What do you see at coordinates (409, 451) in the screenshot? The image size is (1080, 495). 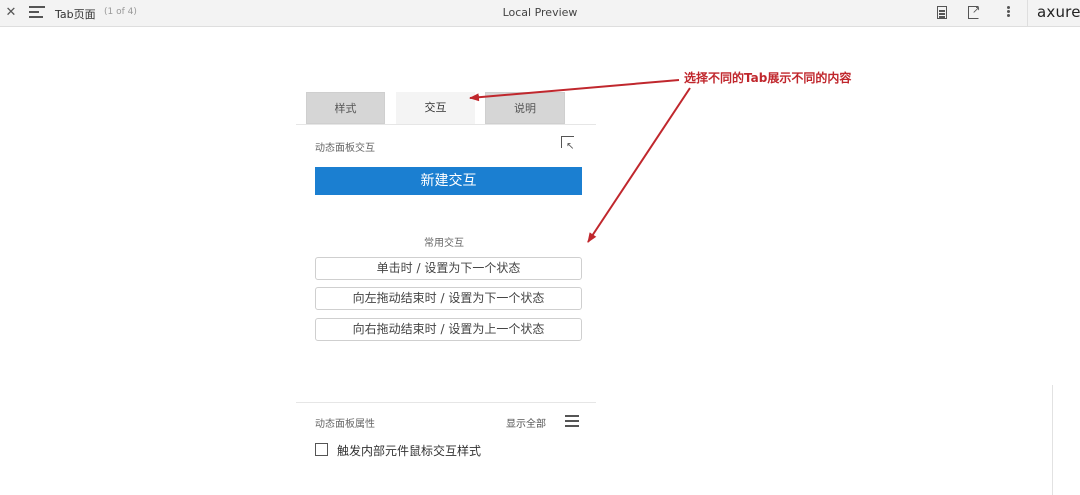 I see `mouse-style-checkbox-label: 触发内部元件鼠标交互样式` at bounding box center [409, 451].